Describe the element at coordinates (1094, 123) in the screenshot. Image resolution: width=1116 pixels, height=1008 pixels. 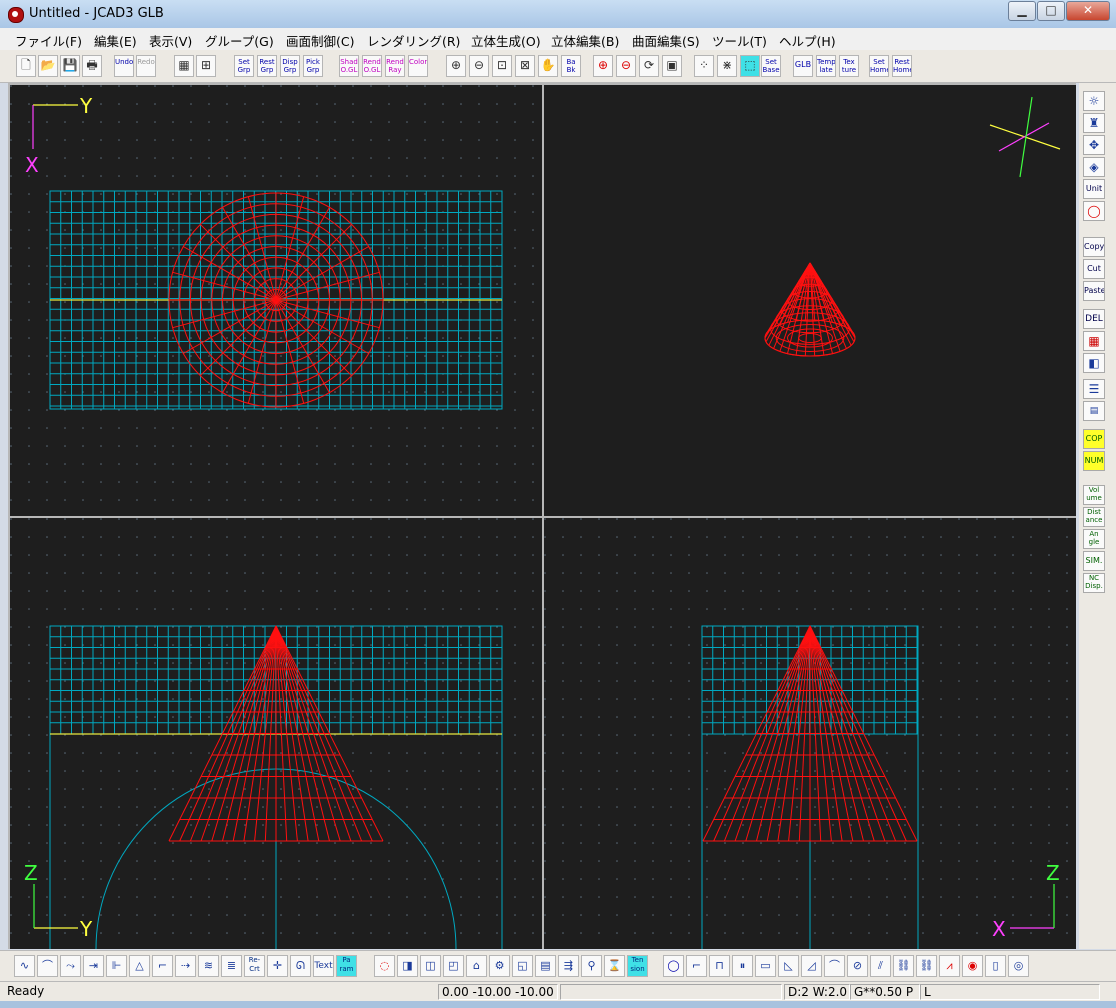
I see `material-icon: ♜` at that location.